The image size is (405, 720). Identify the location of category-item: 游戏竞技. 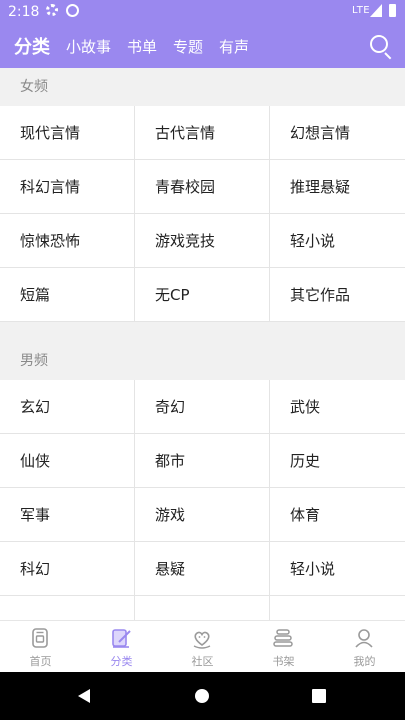
(202, 241).